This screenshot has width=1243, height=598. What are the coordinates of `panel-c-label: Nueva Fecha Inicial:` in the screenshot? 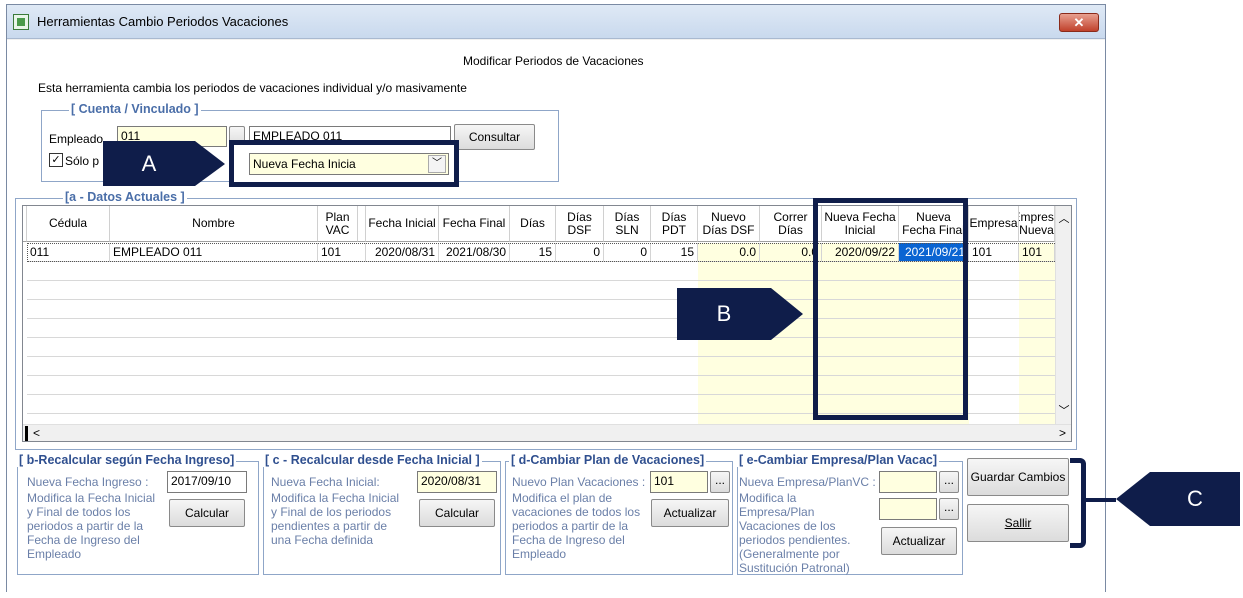 It's located at (325, 482).